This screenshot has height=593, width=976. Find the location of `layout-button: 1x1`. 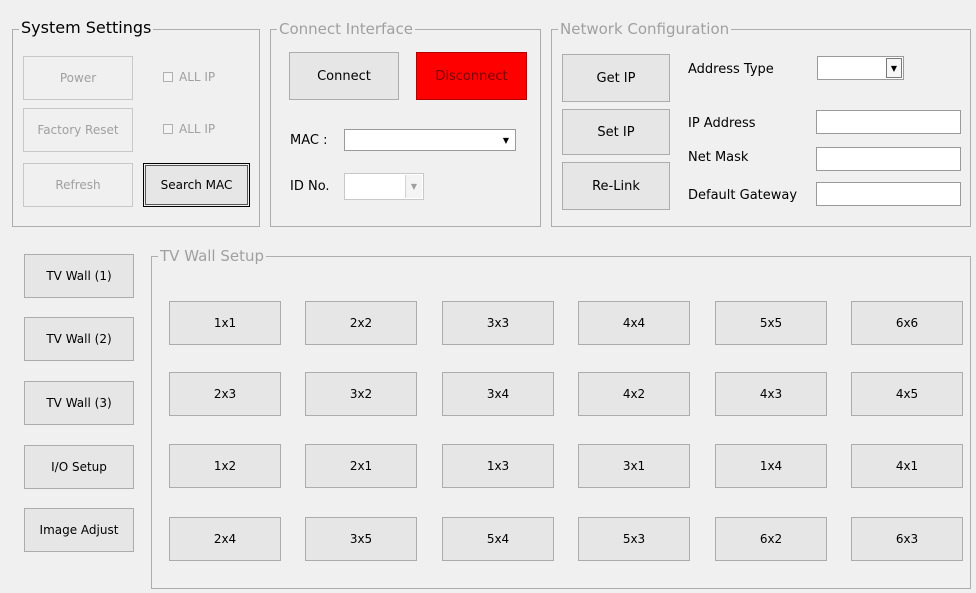

layout-button: 1x1 is located at coordinates (225, 323).